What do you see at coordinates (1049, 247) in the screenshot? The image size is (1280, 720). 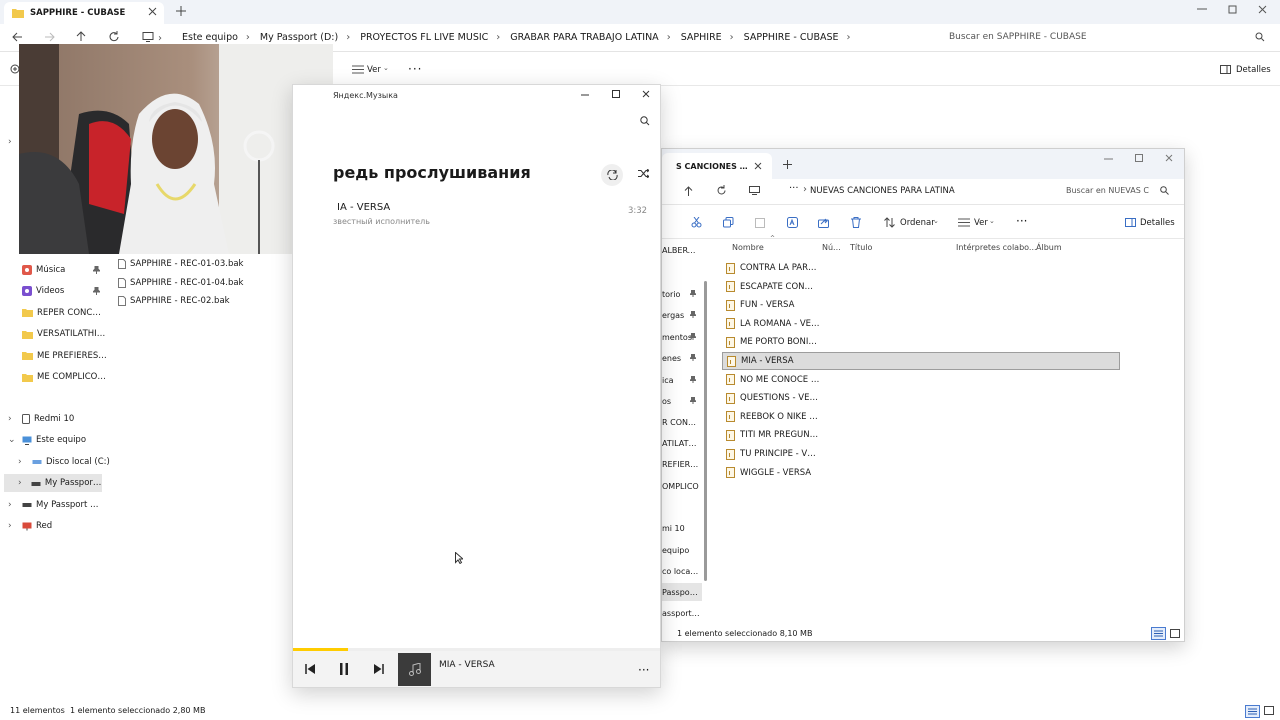 I see `column-header: Álbum` at bounding box center [1049, 247].